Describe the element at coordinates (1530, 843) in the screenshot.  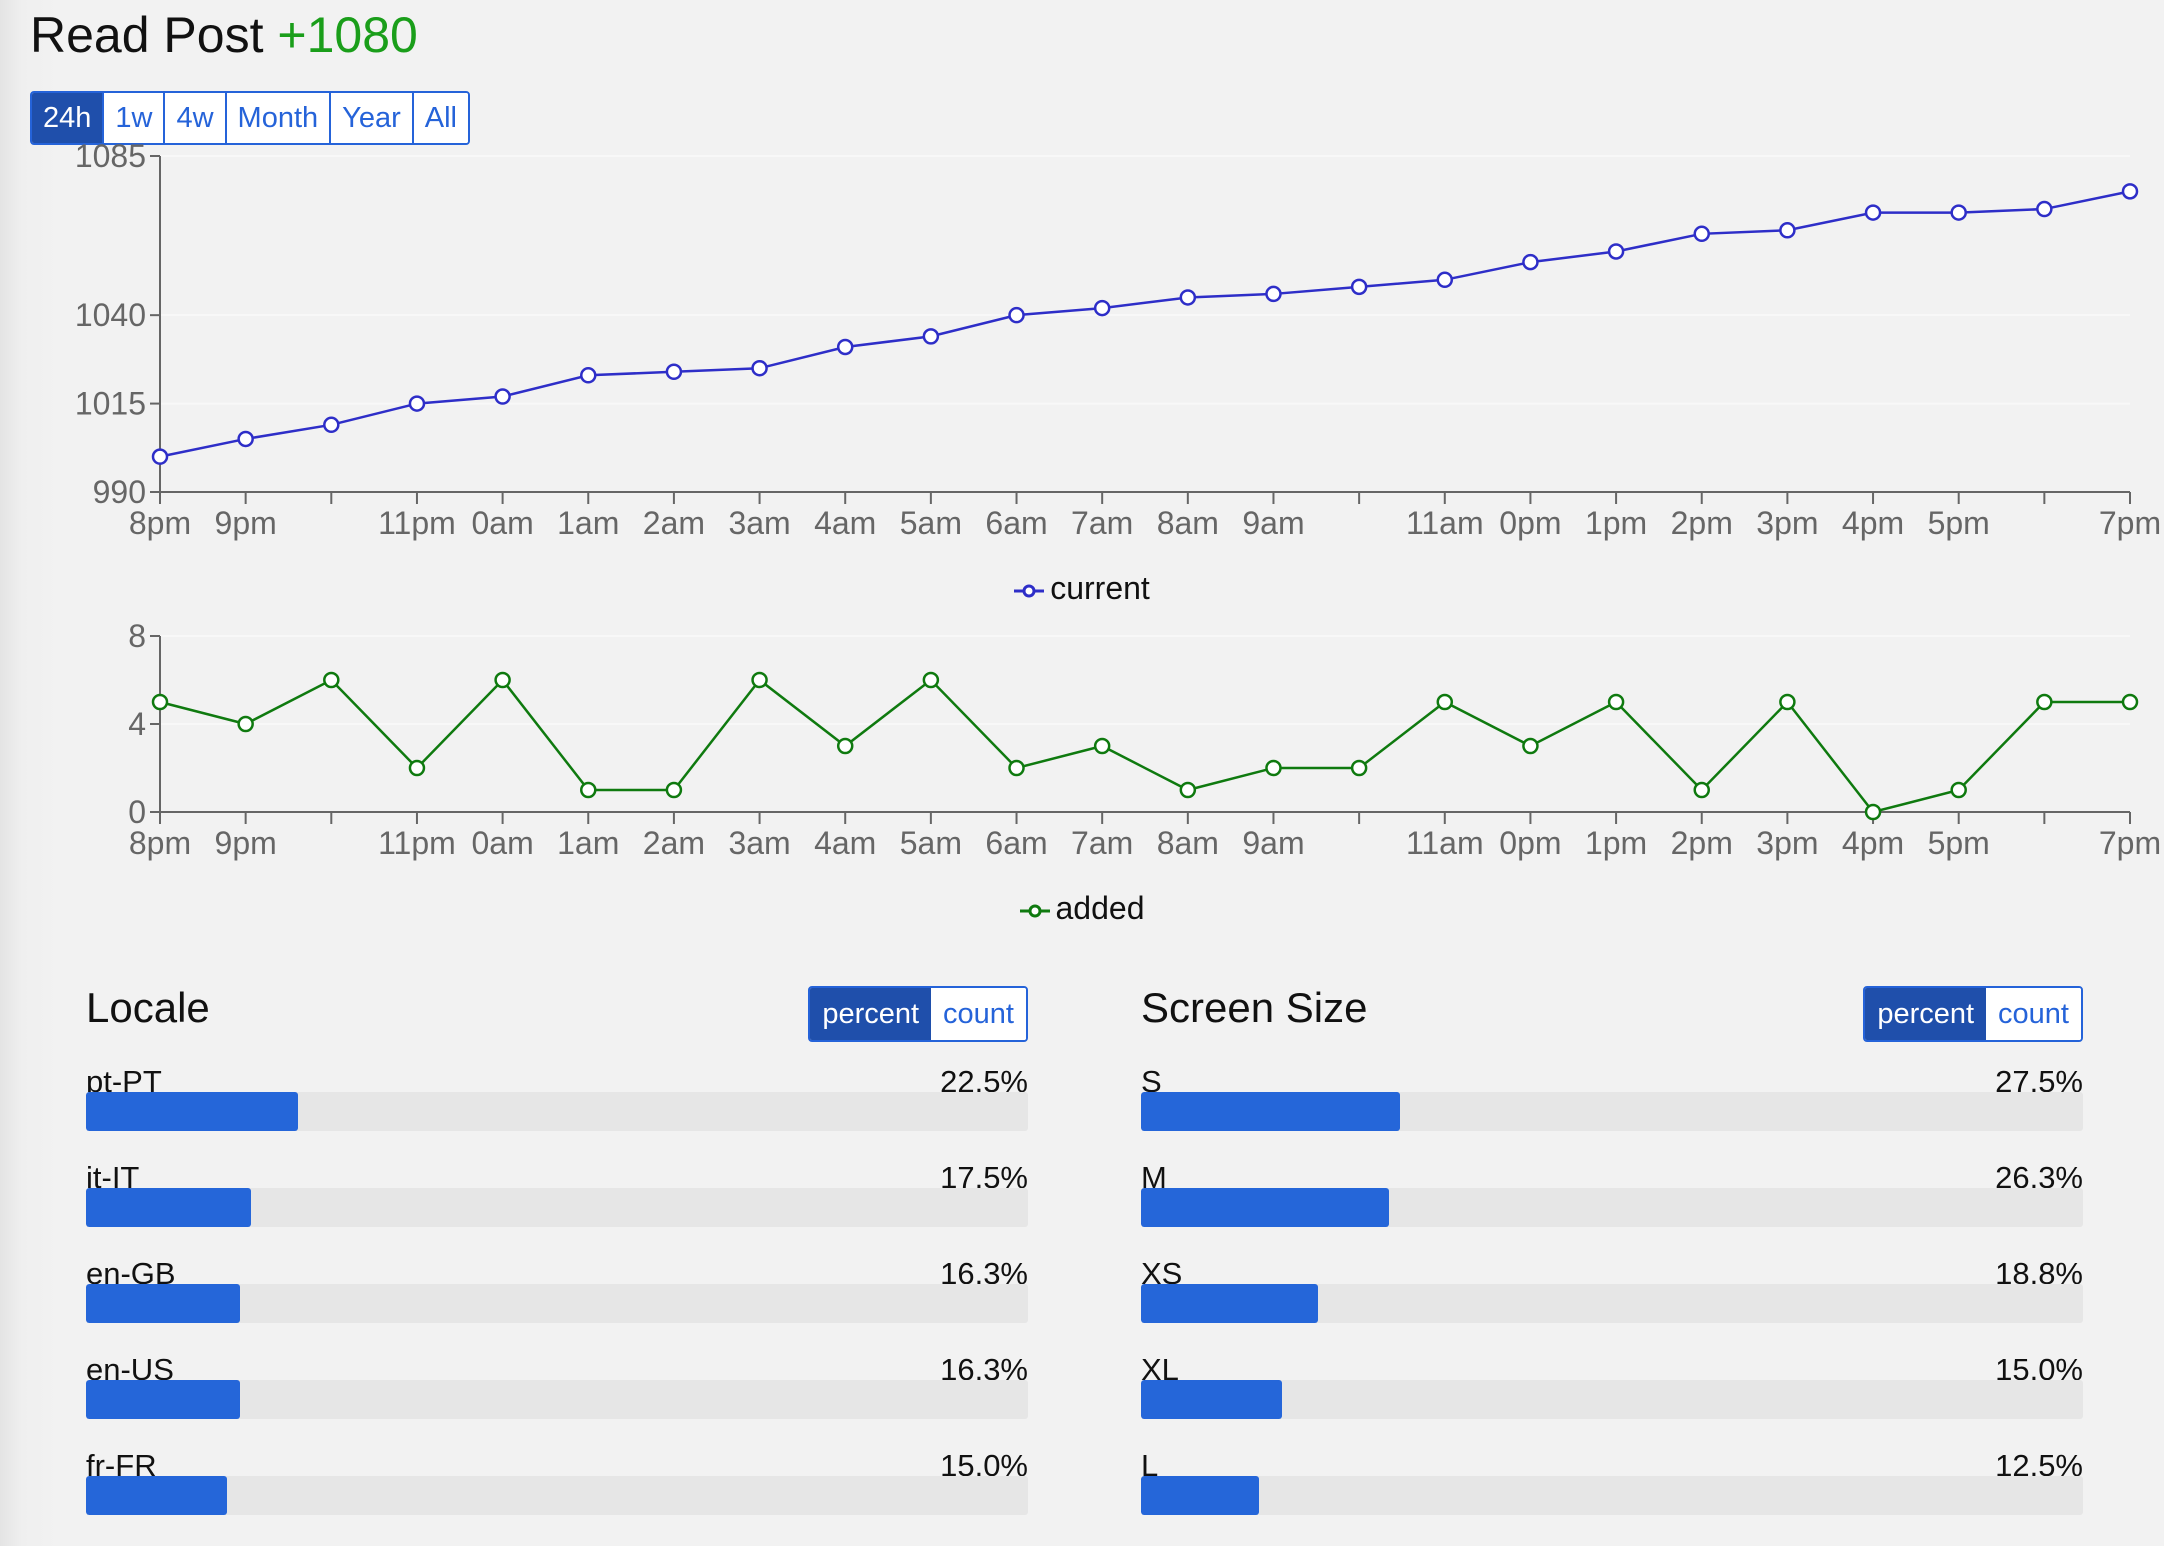
I see `x-tick-label: 0pm` at that location.